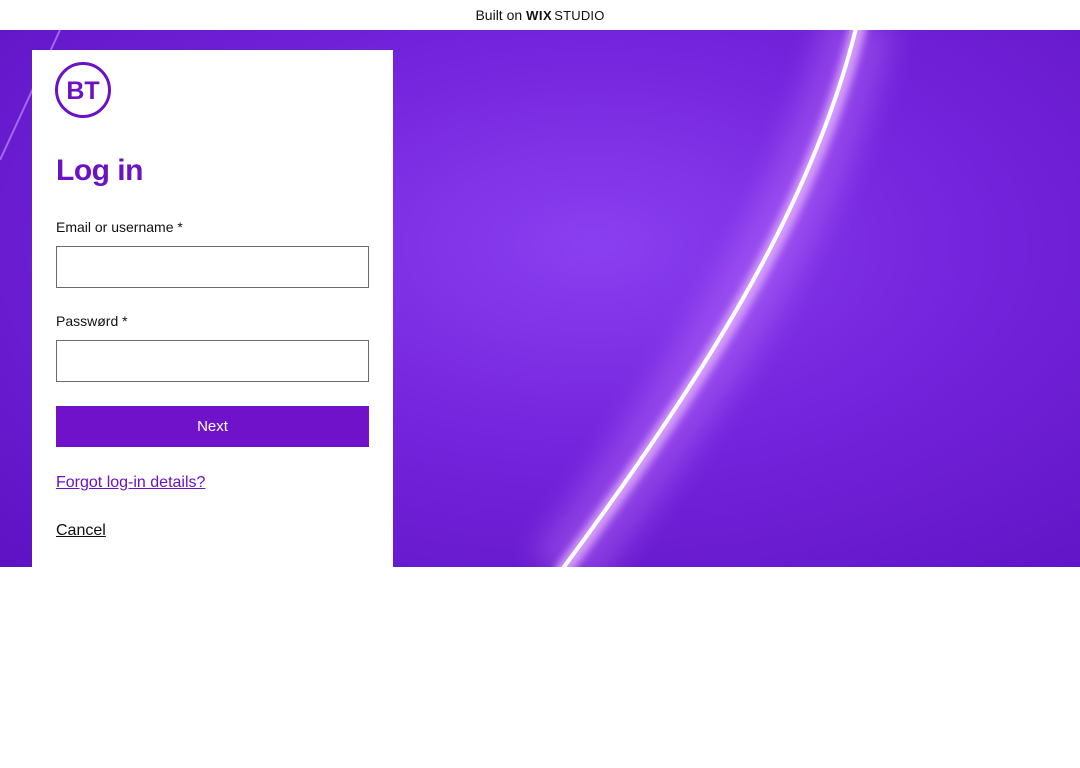  I want to click on banner-studio-text: STUDIO, so click(579, 15).